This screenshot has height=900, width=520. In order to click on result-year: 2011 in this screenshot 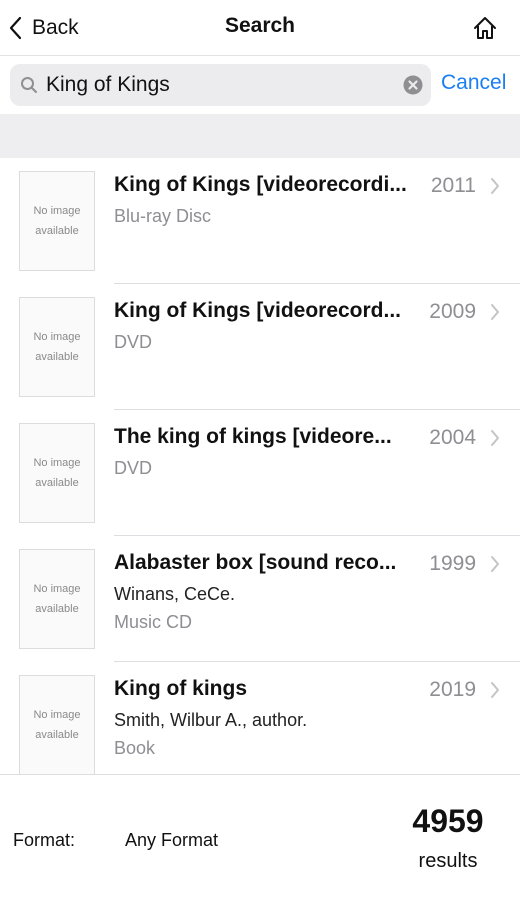, I will do `click(453, 185)`.